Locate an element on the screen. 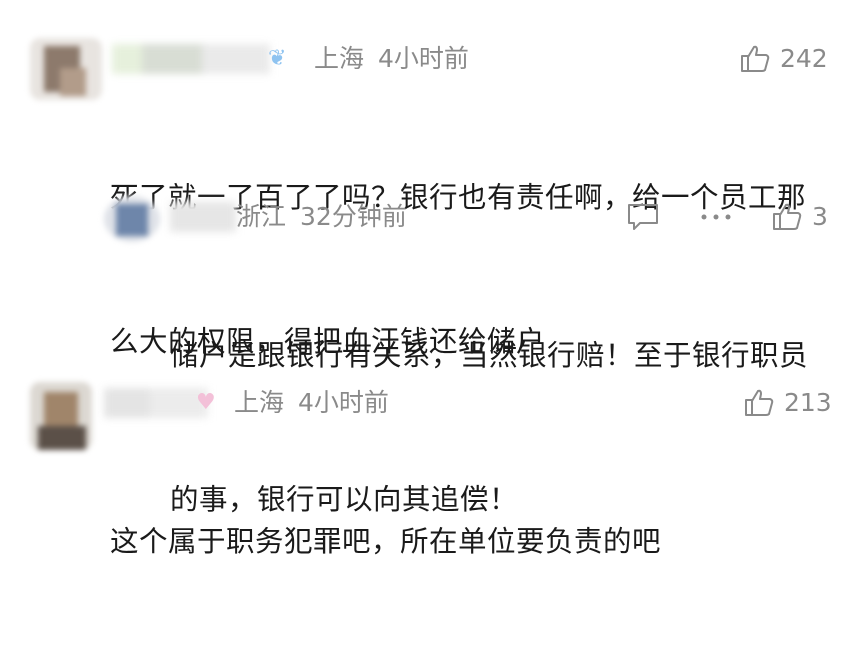 The height and width of the screenshot is (662, 842). more-button is located at coordinates (716, 217).